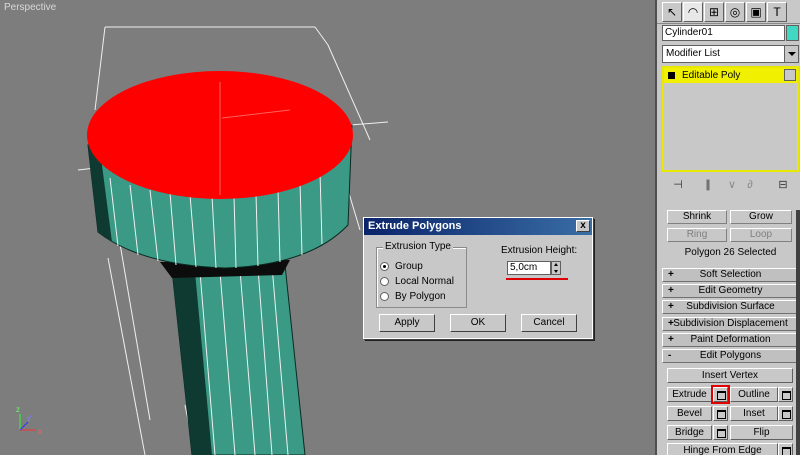  I want to click on highlight-underline, so click(537, 279).